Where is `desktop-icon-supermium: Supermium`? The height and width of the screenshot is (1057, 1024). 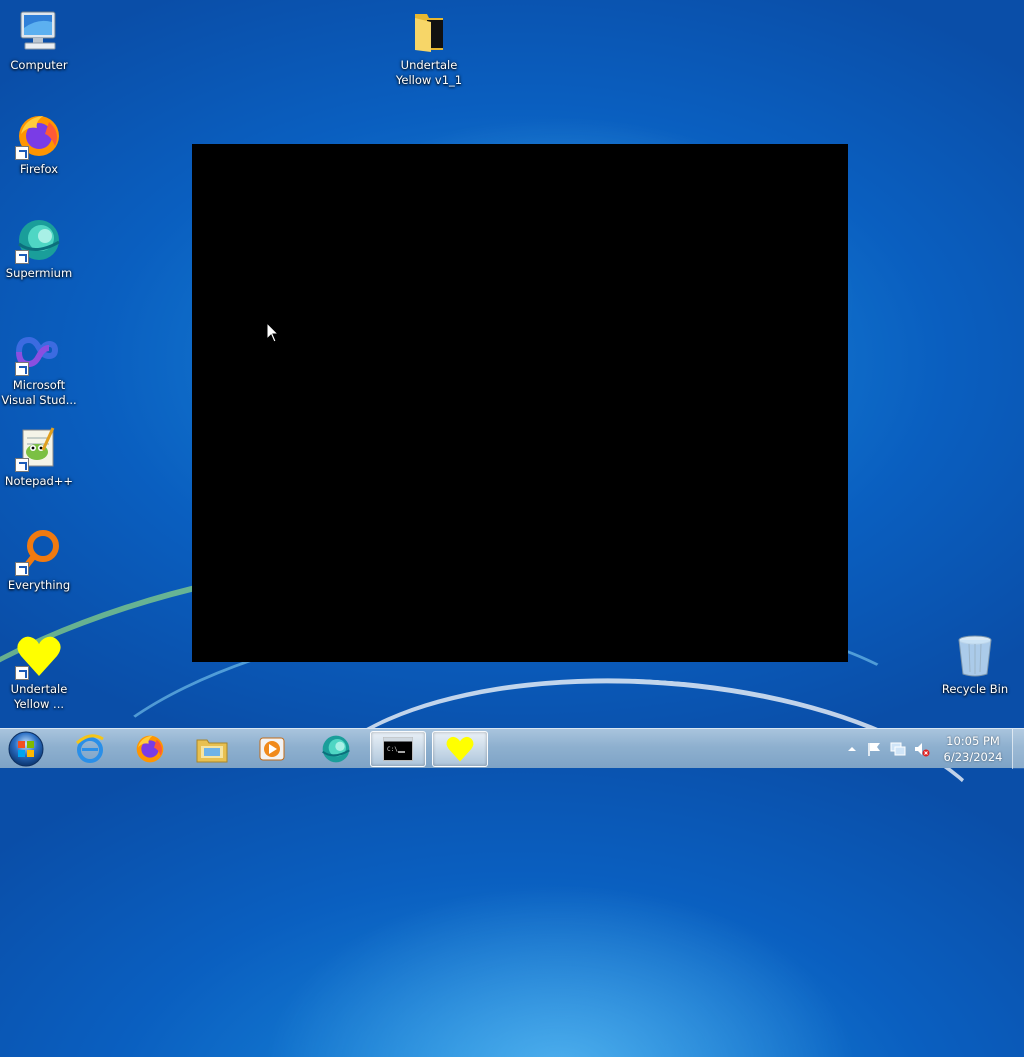
desktop-icon-supermium: Supermium is located at coordinates (39, 248).